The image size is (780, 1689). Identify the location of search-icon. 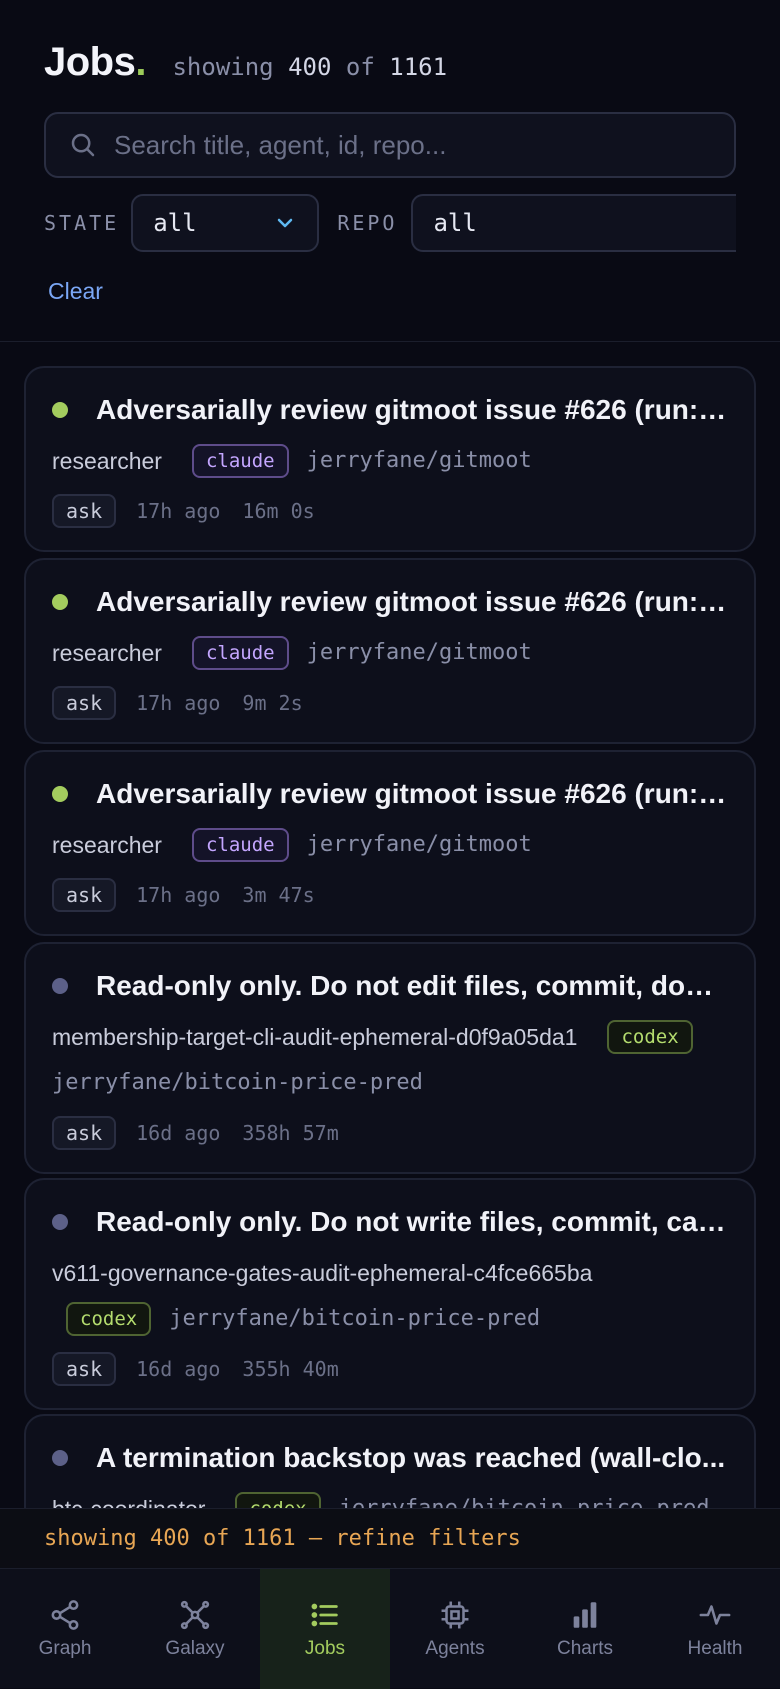
(83, 145).